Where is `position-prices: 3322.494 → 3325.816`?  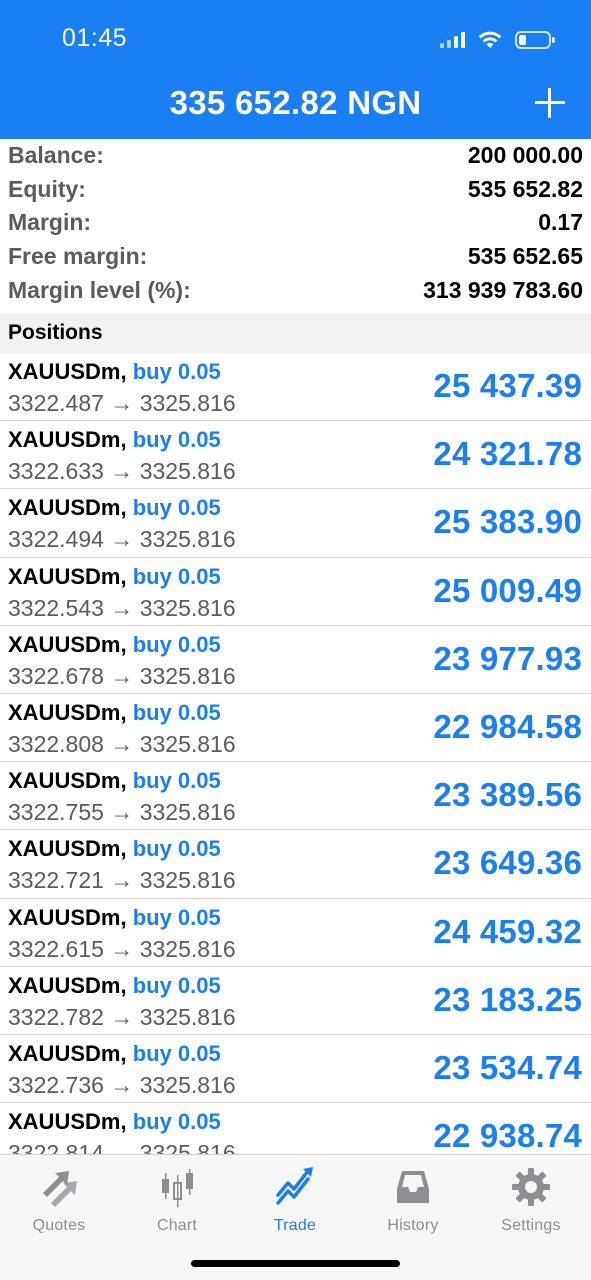 position-prices: 3322.494 → 3325.816 is located at coordinates (122, 539).